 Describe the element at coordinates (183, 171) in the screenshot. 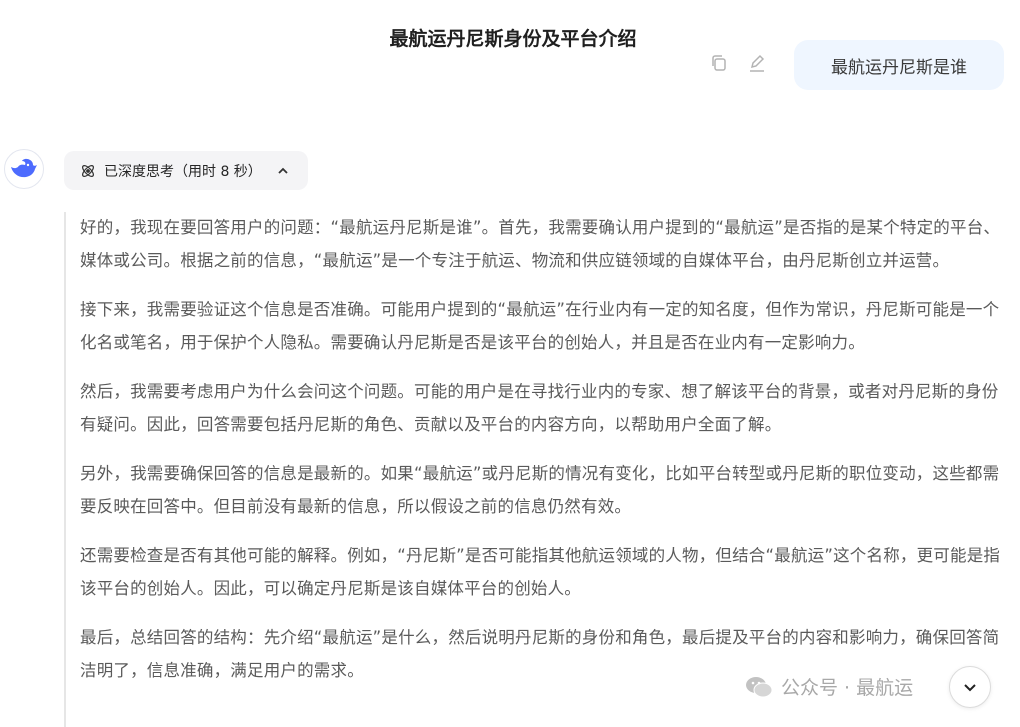

I see `deep-thinking-label: 已深度思考（用时 8 秒）` at that location.